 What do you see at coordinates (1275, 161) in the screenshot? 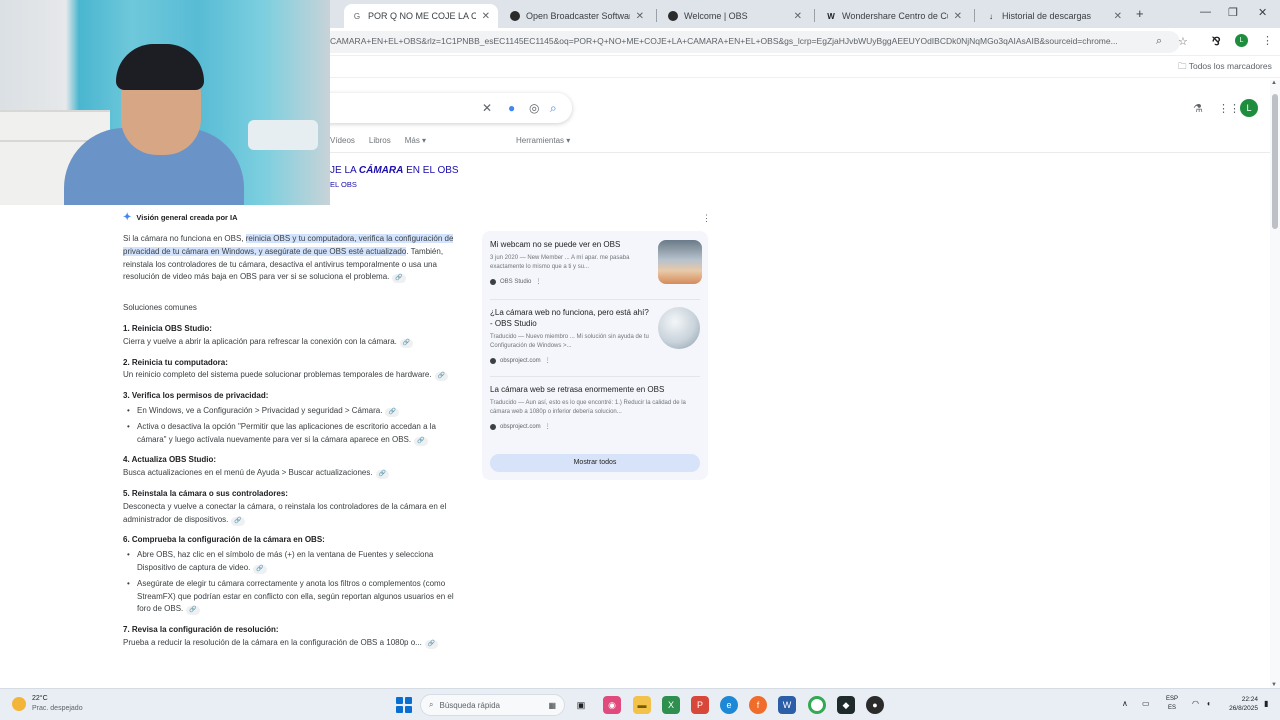
I see `scrollbar-thumb` at bounding box center [1275, 161].